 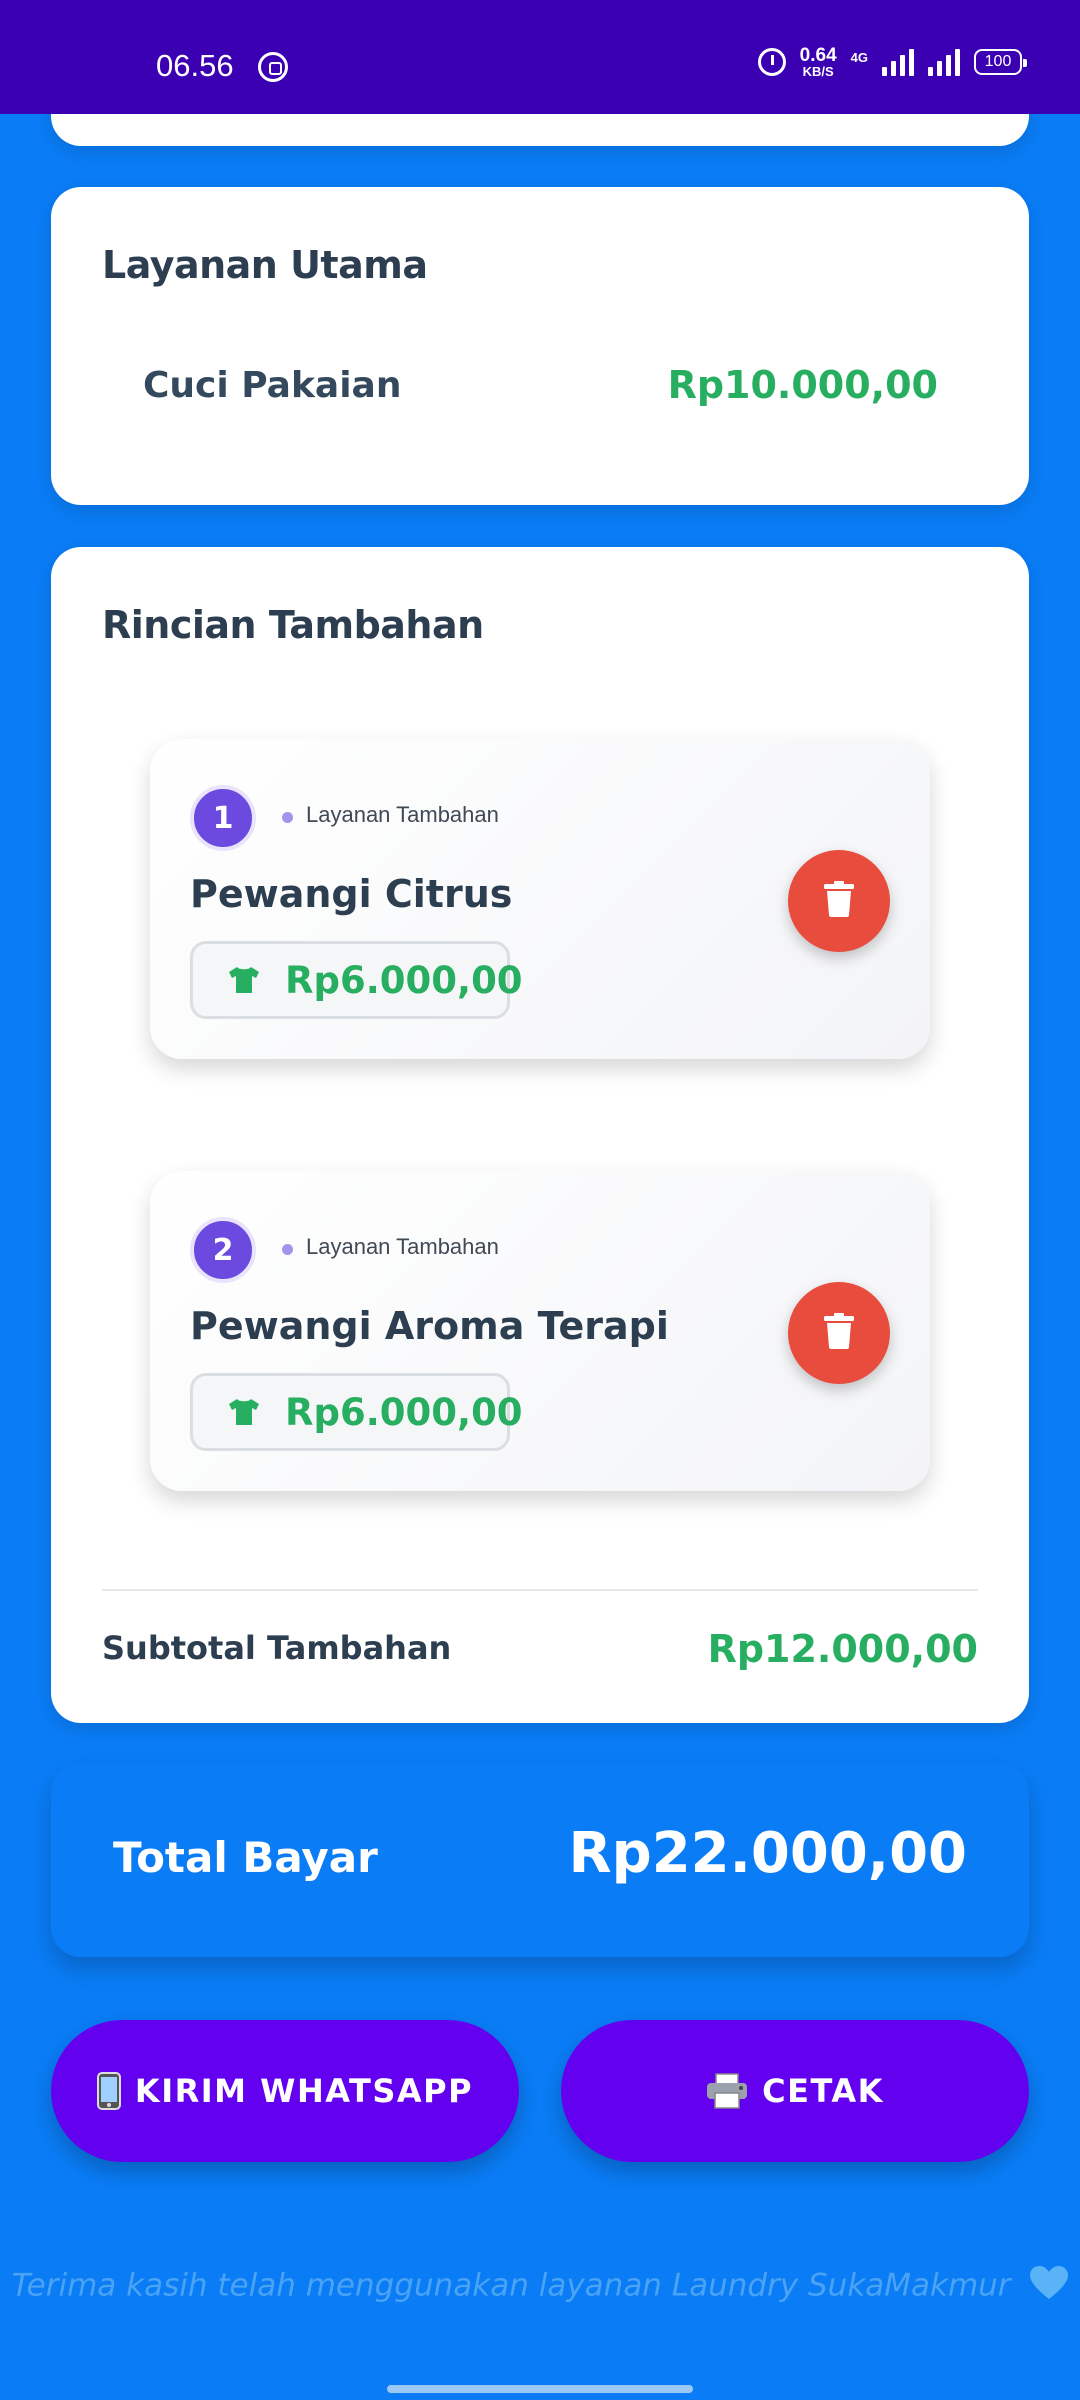 I want to click on main-service-name: Cuci Pakaian, so click(x=272, y=385).